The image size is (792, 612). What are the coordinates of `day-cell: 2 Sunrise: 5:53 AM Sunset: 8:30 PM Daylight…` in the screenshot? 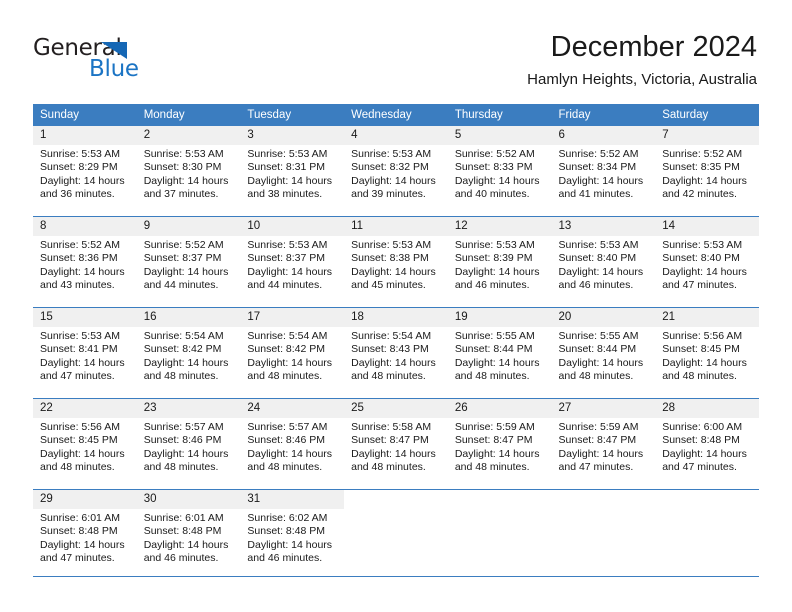 It's located at (188, 171).